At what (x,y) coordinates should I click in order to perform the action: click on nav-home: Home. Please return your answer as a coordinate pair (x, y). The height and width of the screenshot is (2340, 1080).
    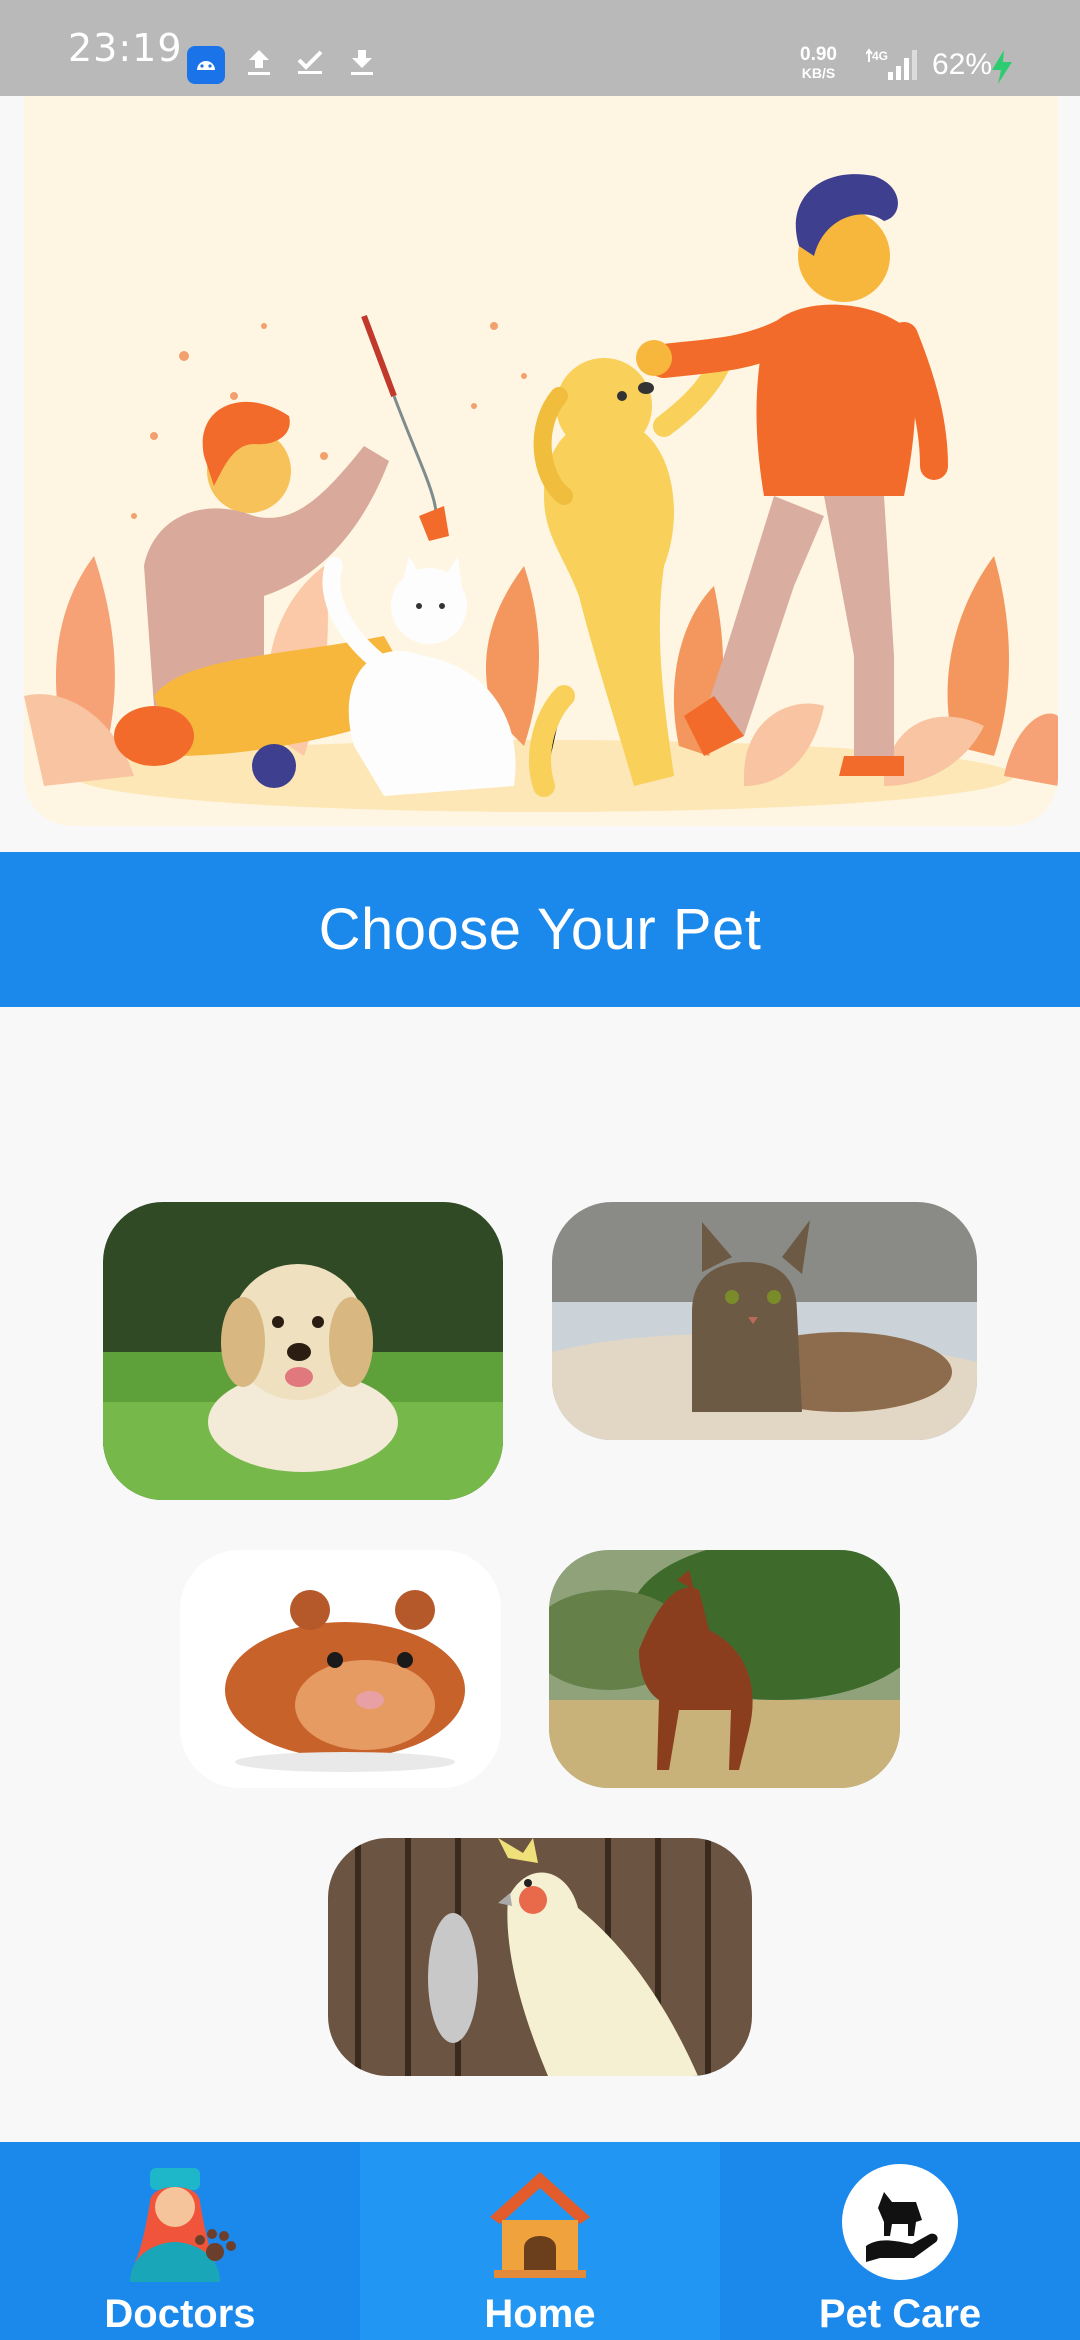
    Looking at the image, I should click on (540, 2241).